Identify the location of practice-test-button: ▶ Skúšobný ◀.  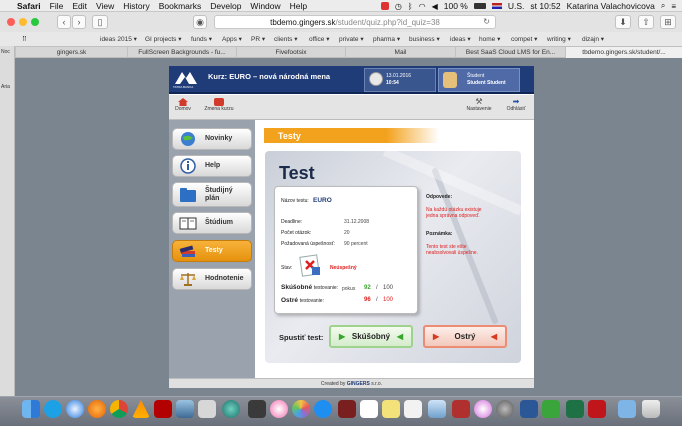
(371, 336).